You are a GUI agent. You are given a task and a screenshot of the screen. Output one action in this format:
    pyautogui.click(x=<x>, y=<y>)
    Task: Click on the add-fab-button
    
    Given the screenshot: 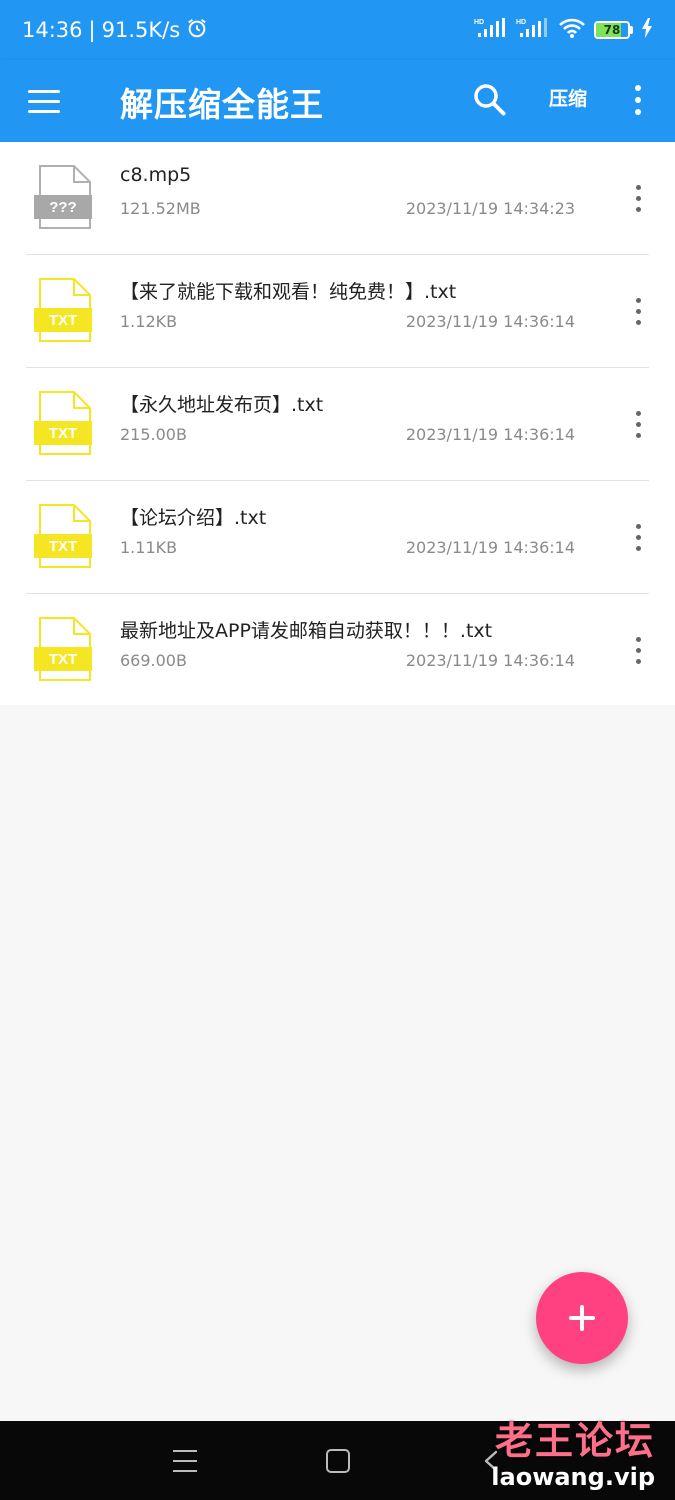 What is the action you would take?
    pyautogui.click(x=582, y=1318)
    